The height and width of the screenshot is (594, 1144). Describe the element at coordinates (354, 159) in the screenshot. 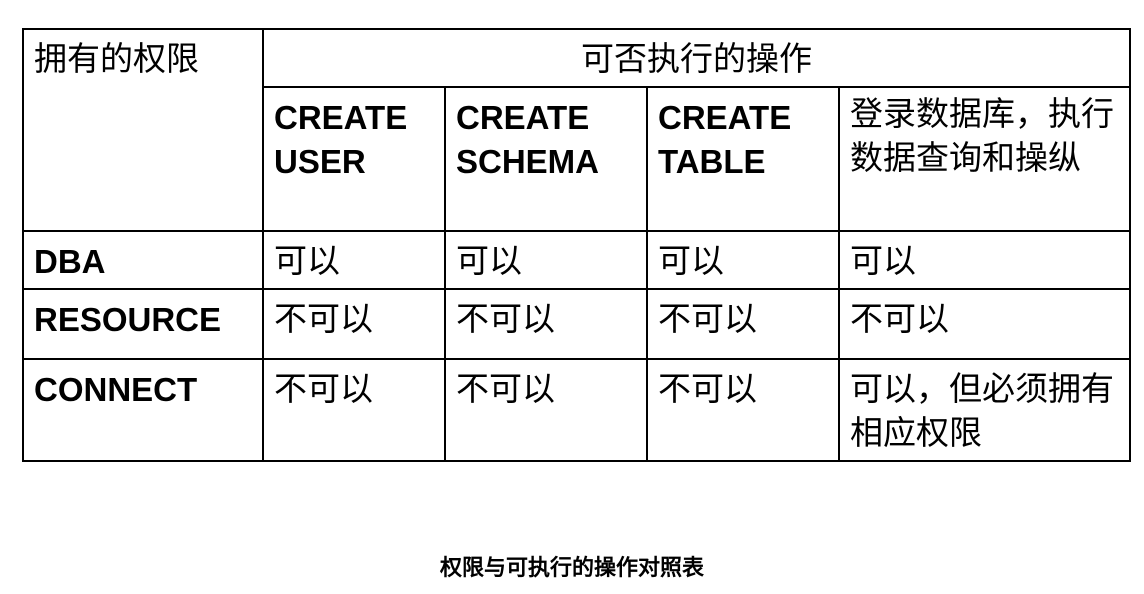

I see `op-column-header: CREATE USER` at that location.